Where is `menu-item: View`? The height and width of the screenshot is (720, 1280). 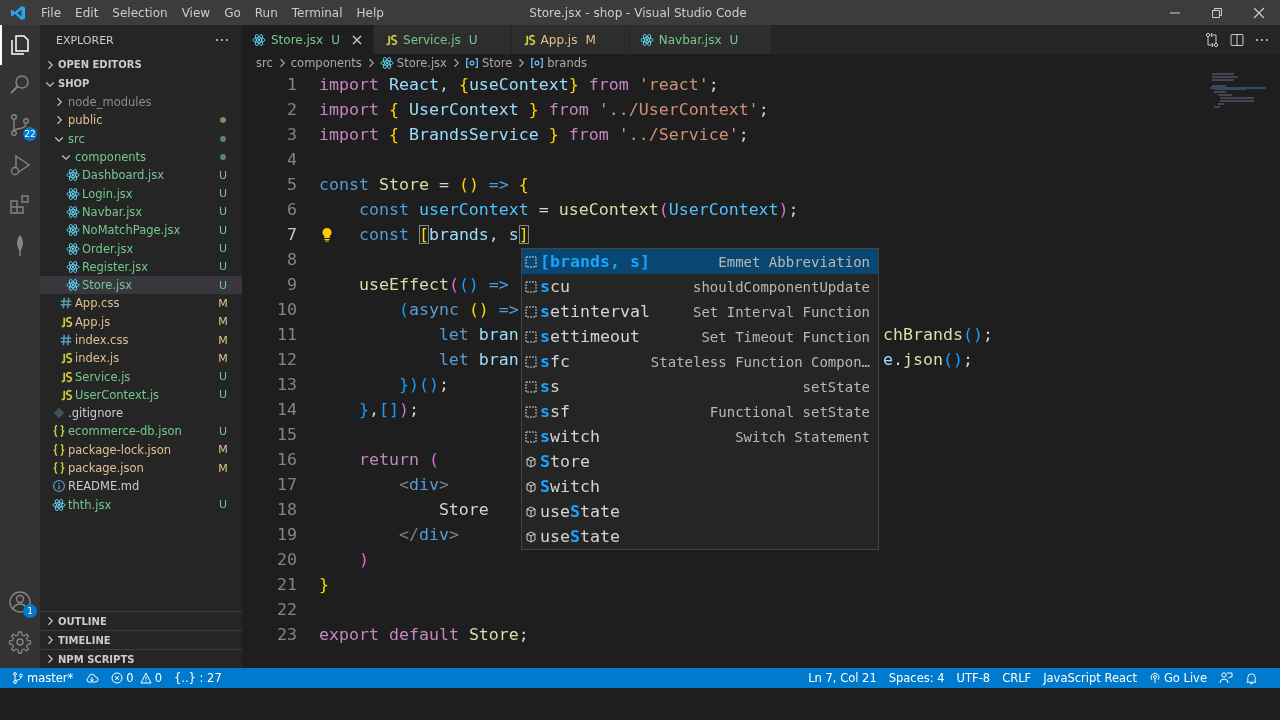
menu-item: View is located at coordinates (196, 12).